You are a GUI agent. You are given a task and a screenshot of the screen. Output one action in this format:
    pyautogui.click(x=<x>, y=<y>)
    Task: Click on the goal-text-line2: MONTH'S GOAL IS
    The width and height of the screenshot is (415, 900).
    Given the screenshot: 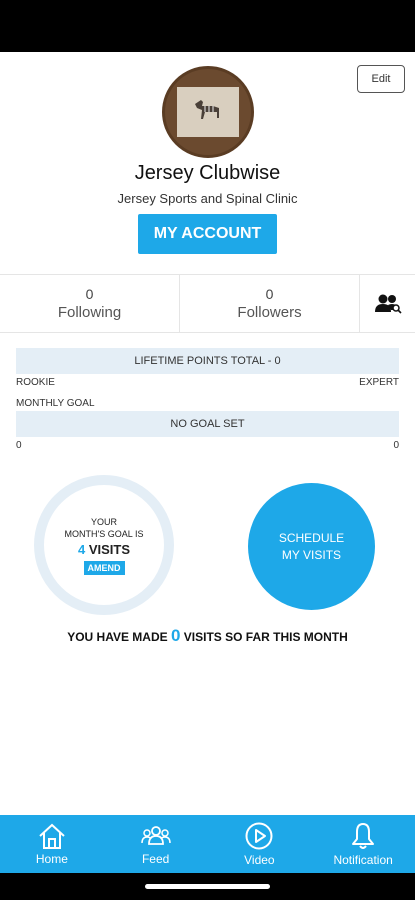 What is the action you would take?
    pyautogui.click(x=104, y=533)
    